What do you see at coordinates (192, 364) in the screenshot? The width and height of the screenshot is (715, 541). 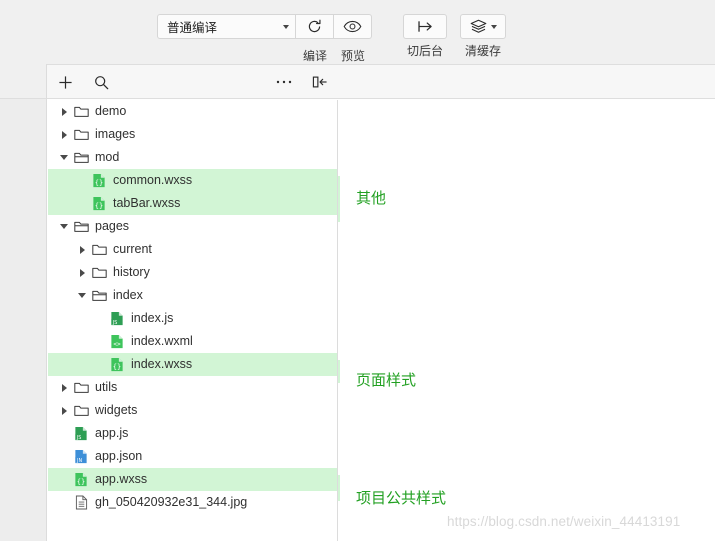 I see `tree-row: {} index.wxss` at bounding box center [192, 364].